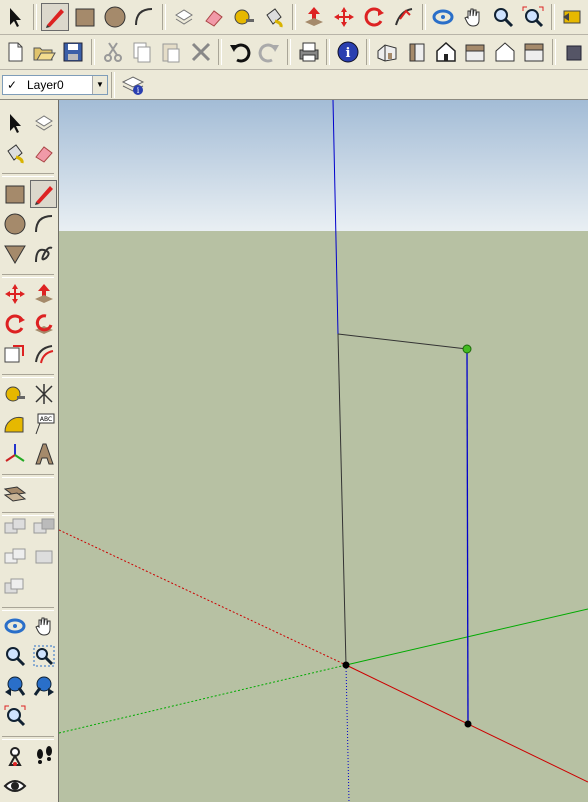 This screenshot has width=588, height=802. I want to click on side-pan-button, so click(43, 626).